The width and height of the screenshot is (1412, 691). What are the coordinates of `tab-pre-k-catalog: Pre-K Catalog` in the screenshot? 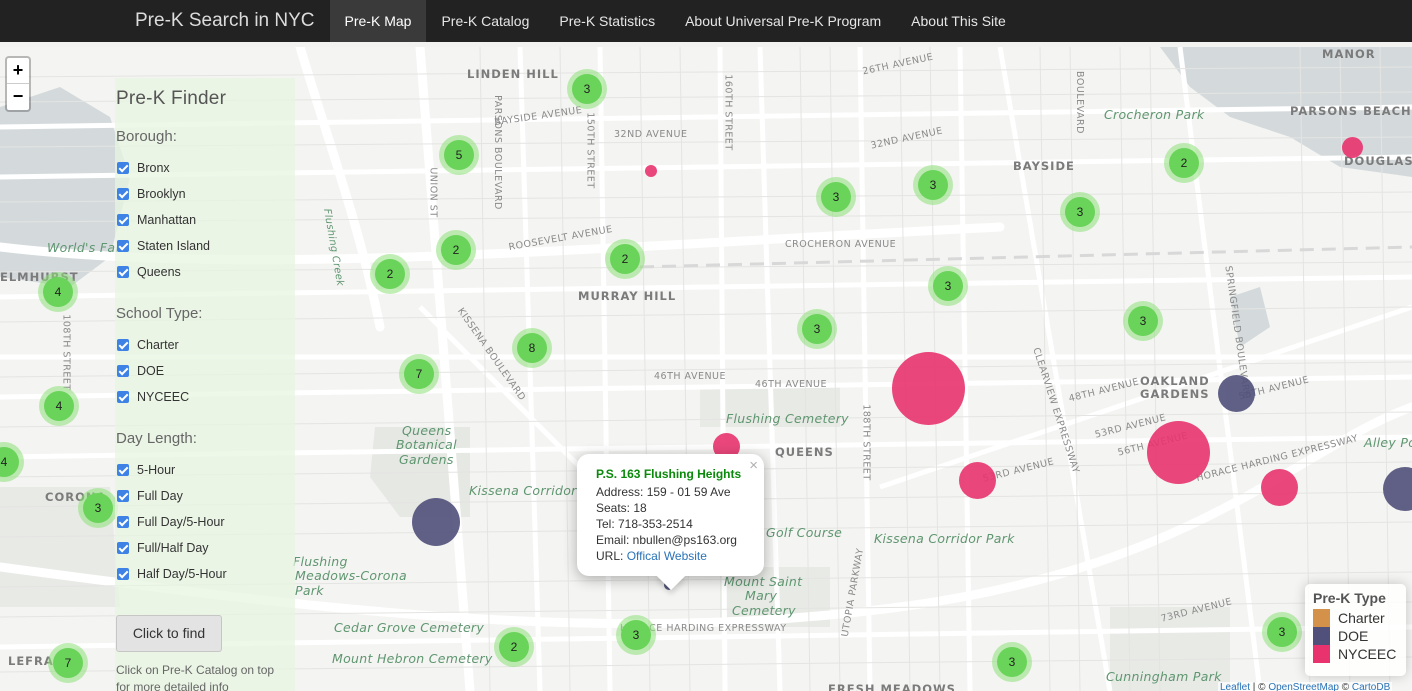 It's located at (485, 21).